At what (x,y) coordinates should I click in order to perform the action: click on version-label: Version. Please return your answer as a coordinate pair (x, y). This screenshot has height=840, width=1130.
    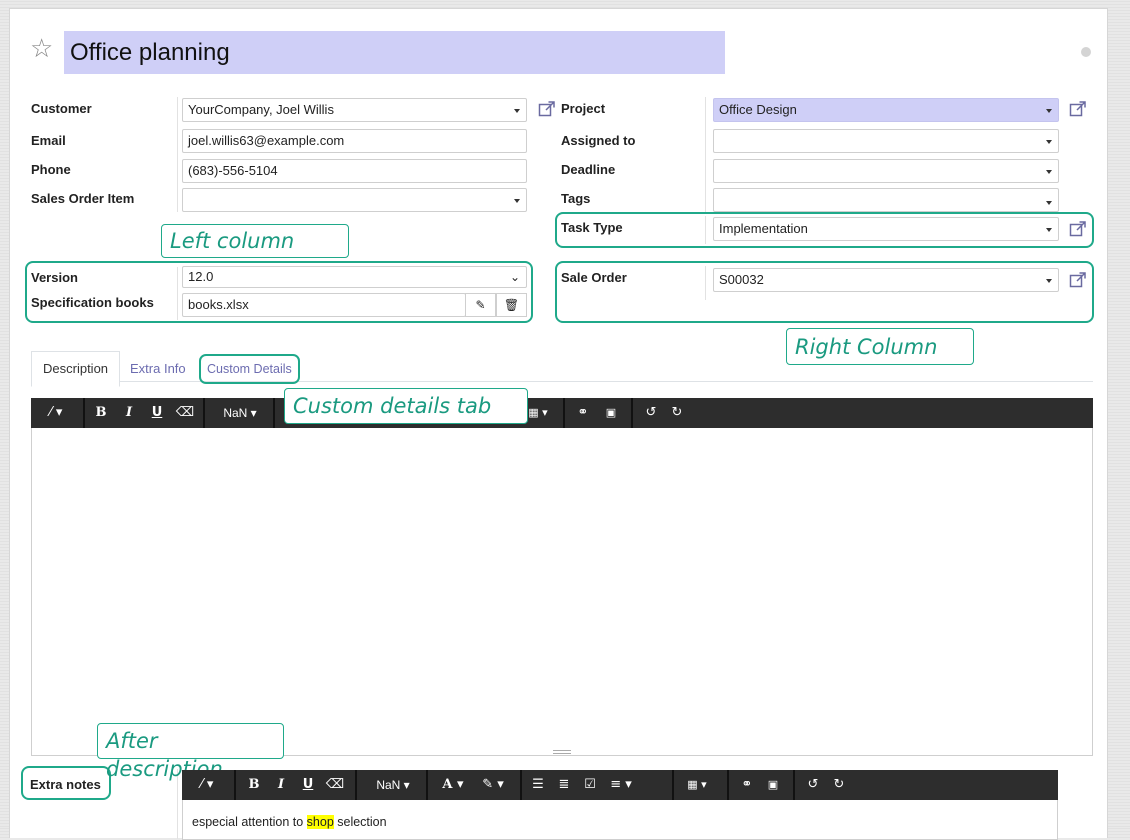
    Looking at the image, I should click on (54, 277).